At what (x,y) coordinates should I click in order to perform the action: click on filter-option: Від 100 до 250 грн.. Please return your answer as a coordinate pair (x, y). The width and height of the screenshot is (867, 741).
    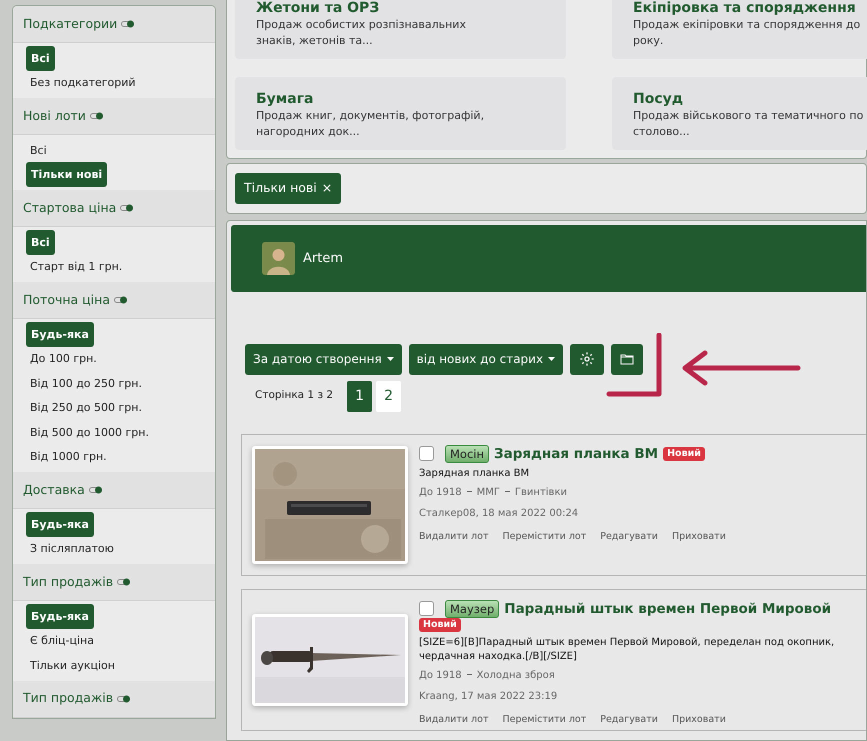
    Looking at the image, I should click on (86, 383).